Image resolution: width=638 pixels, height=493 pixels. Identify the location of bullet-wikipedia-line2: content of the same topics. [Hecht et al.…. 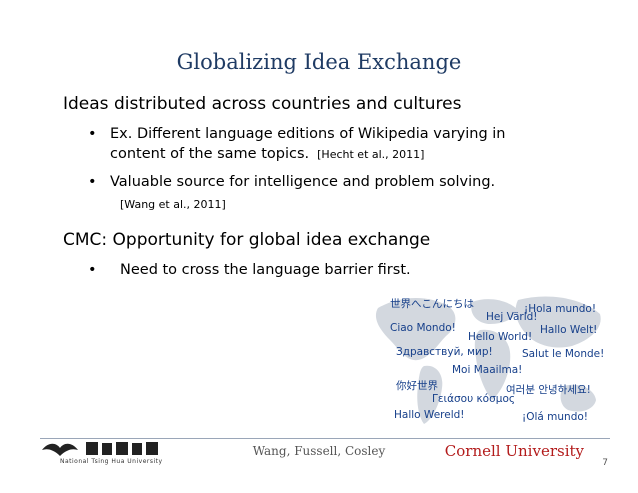
(267, 154).